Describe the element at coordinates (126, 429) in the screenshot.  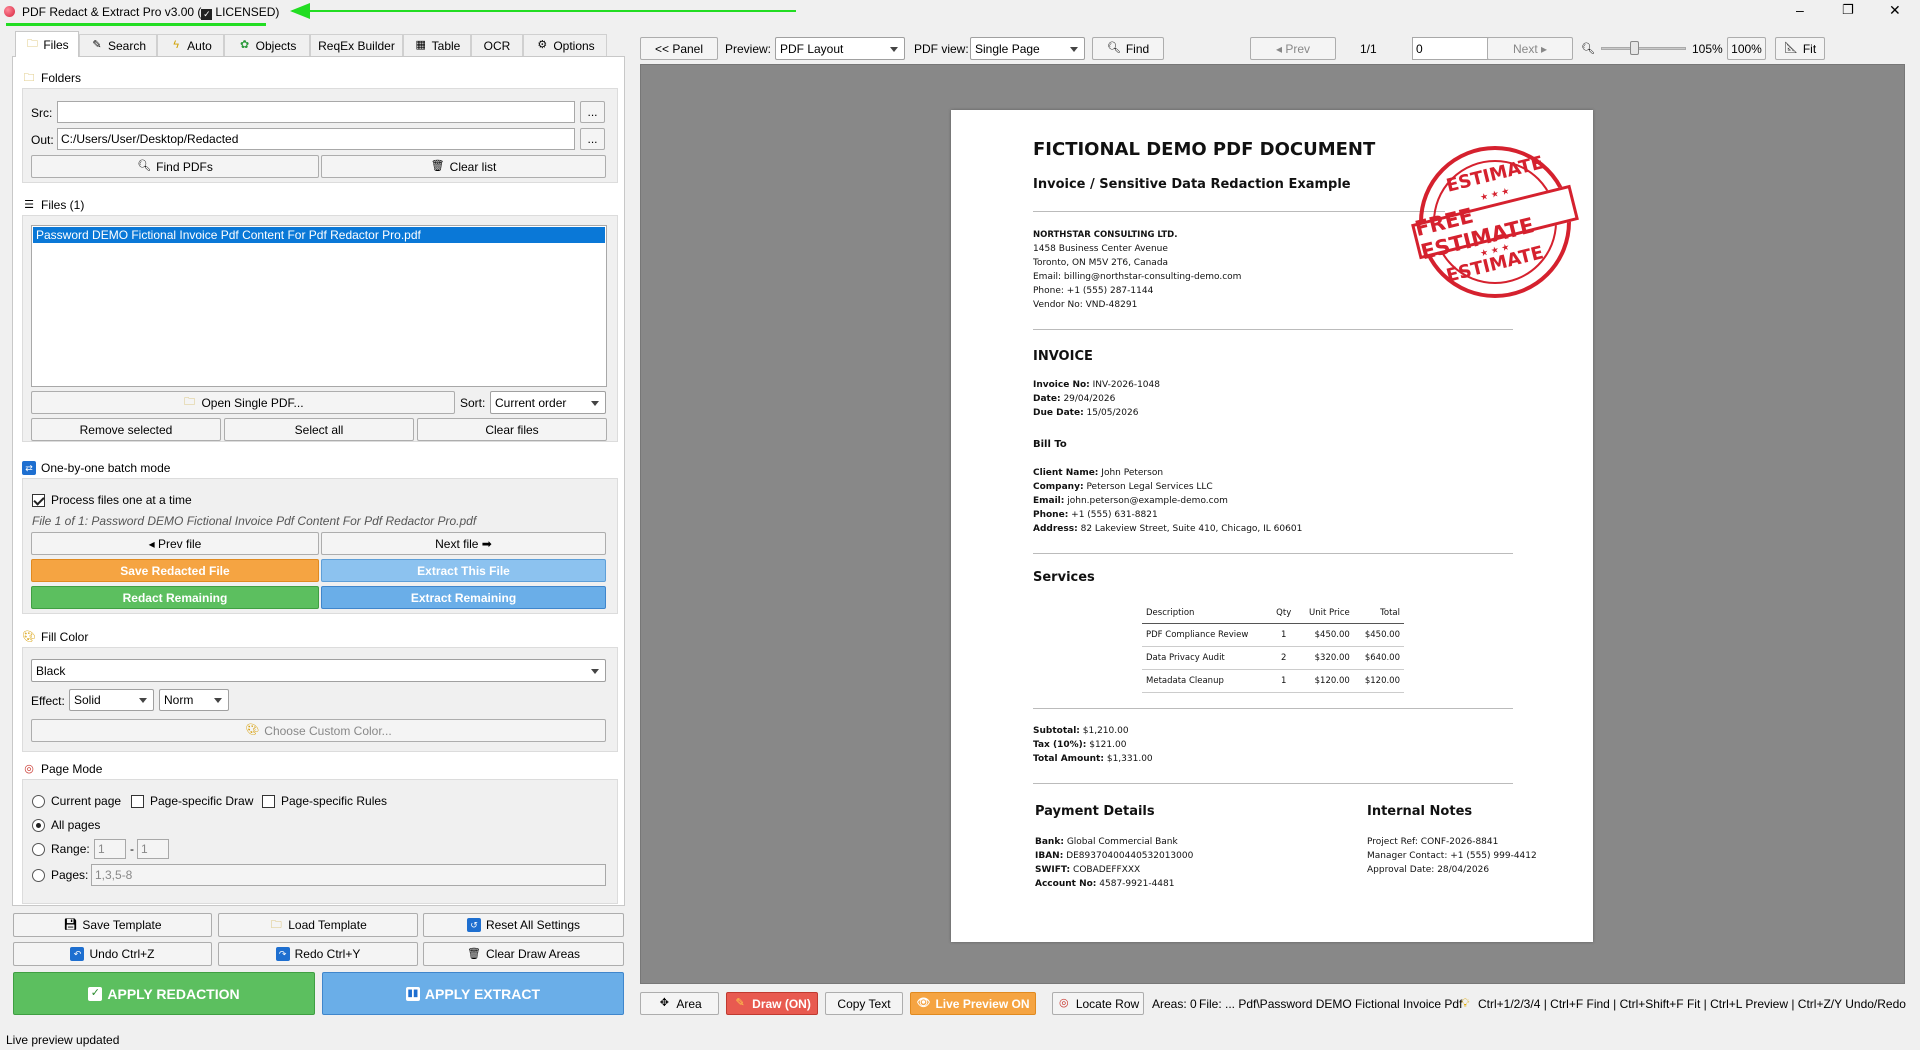
I see `remove-selected-button: Remove selected` at that location.